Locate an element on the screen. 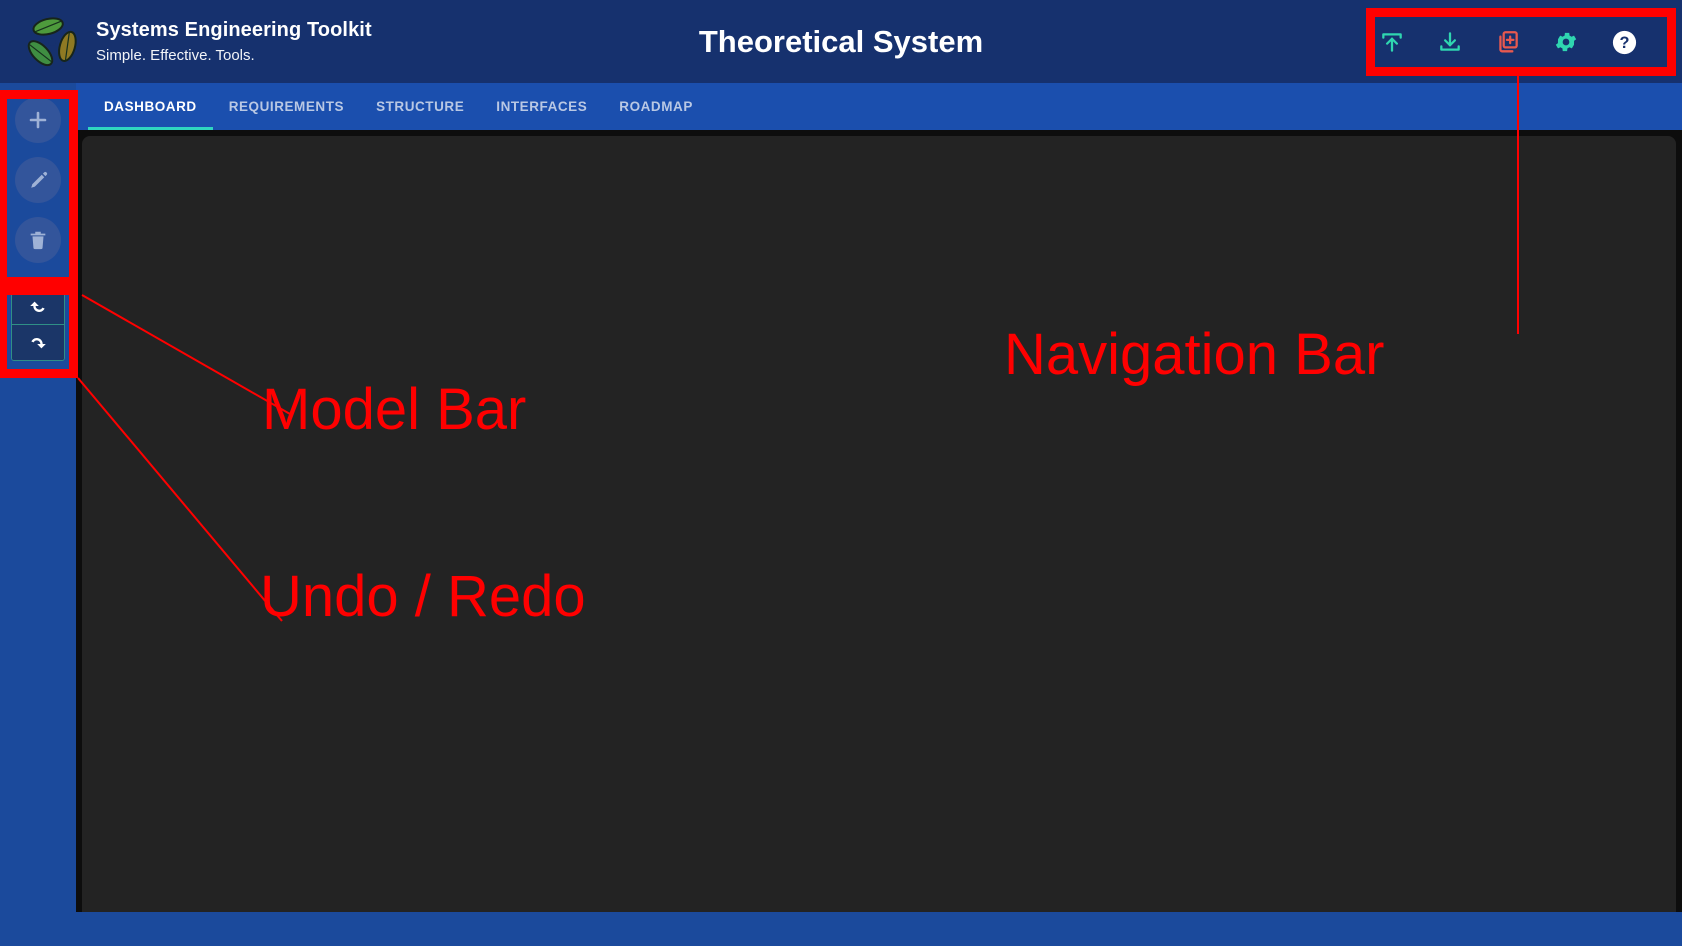  settings-button is located at coordinates (1566, 42).